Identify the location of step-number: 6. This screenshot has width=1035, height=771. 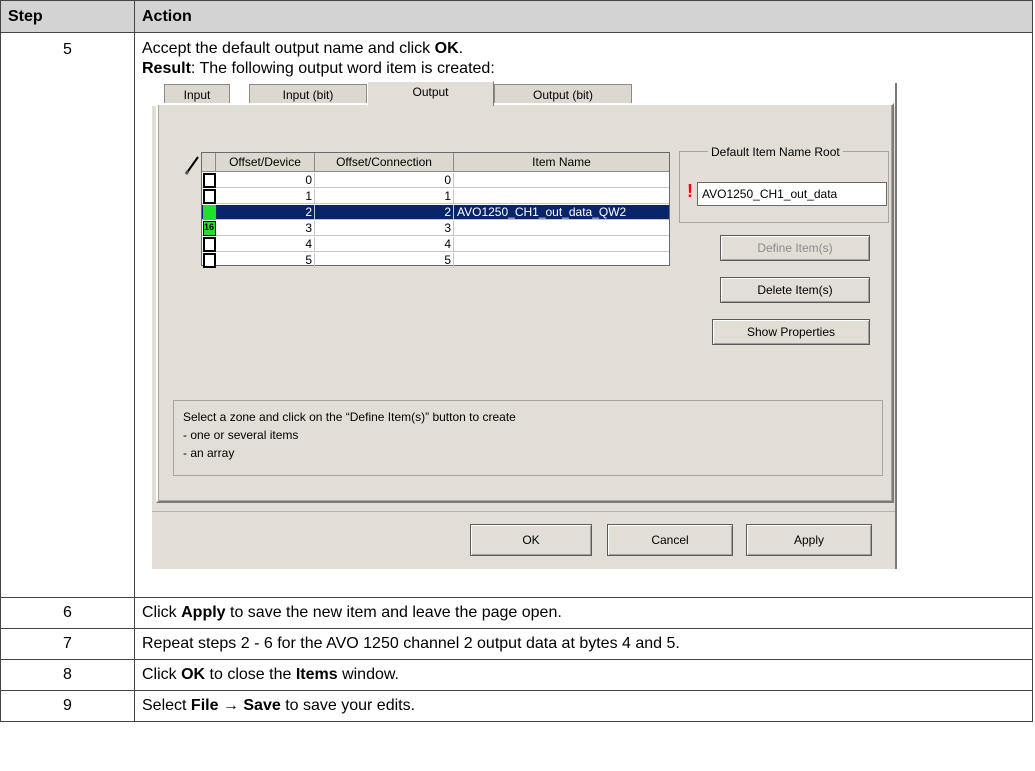
(67, 613).